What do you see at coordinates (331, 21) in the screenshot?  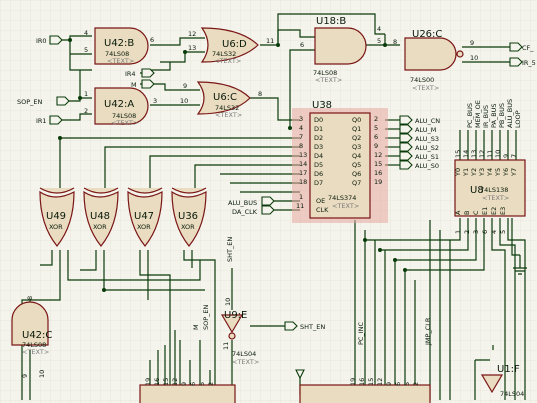 I see `u18b-name: U18:B` at bounding box center [331, 21].